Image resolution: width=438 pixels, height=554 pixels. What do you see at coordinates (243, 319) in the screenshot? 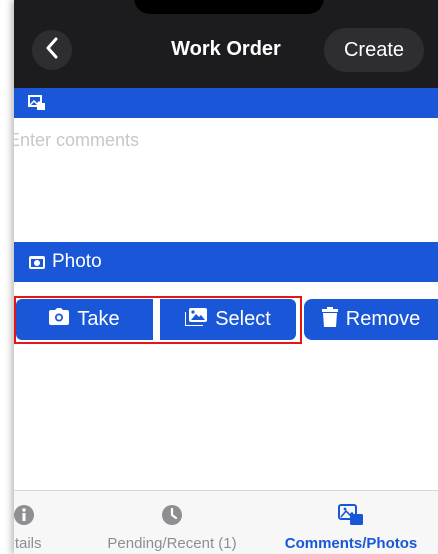
I see `select-label: Select` at bounding box center [243, 319].